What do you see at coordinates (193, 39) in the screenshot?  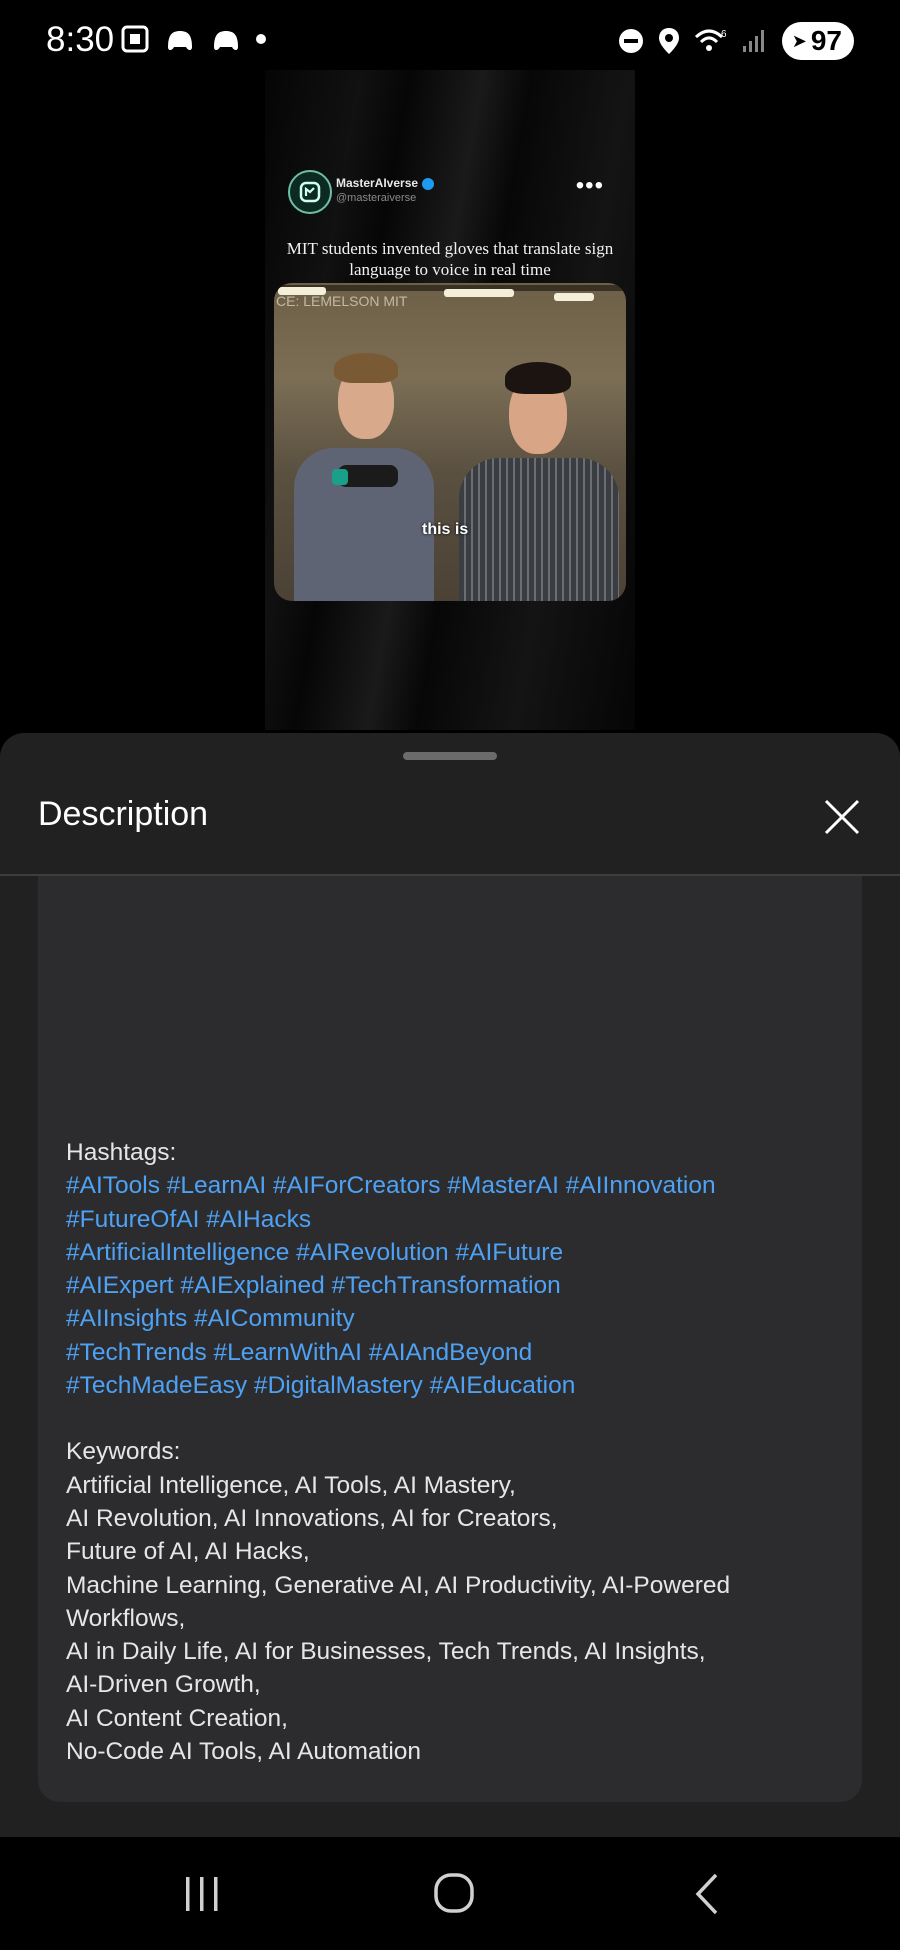 I see `status-left-icons` at bounding box center [193, 39].